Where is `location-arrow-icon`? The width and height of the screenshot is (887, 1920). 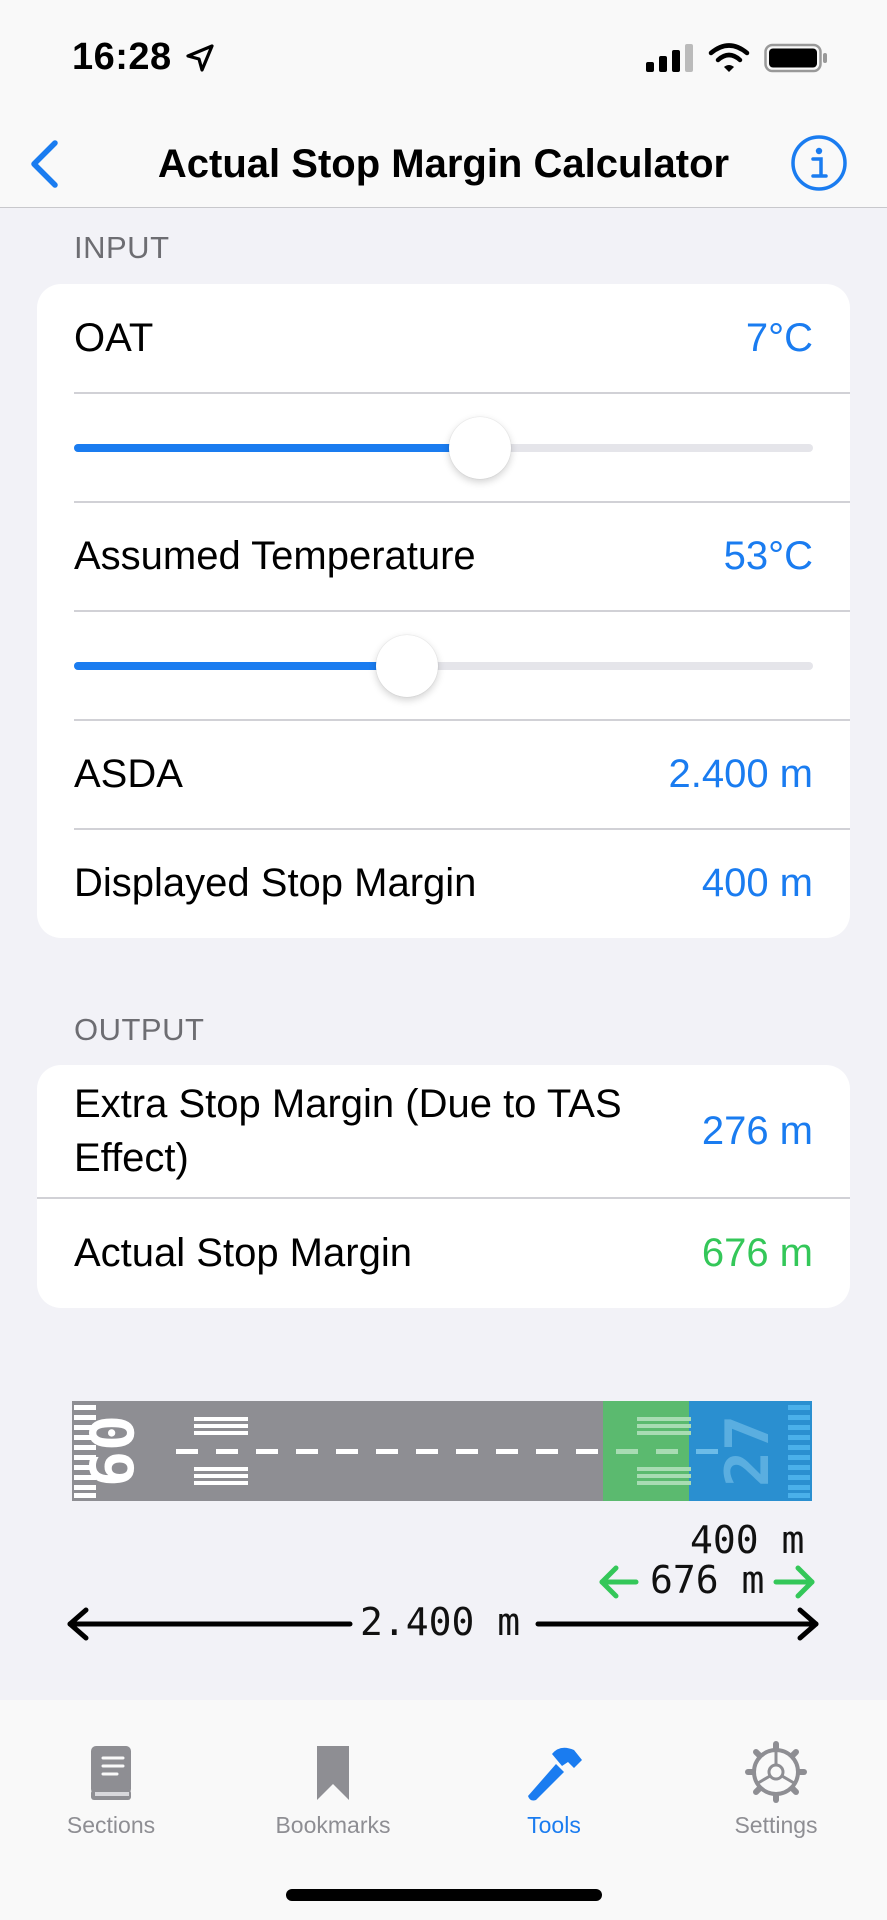 location-arrow-icon is located at coordinates (200, 58).